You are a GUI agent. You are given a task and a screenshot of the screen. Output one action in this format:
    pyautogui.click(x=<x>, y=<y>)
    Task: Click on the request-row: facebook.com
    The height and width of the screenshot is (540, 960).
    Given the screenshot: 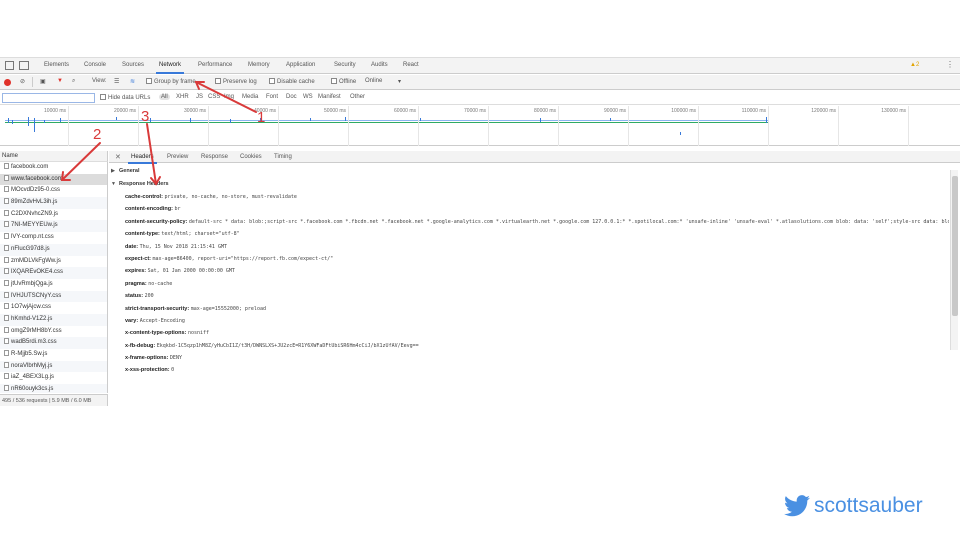 What is the action you would take?
    pyautogui.click(x=53, y=168)
    